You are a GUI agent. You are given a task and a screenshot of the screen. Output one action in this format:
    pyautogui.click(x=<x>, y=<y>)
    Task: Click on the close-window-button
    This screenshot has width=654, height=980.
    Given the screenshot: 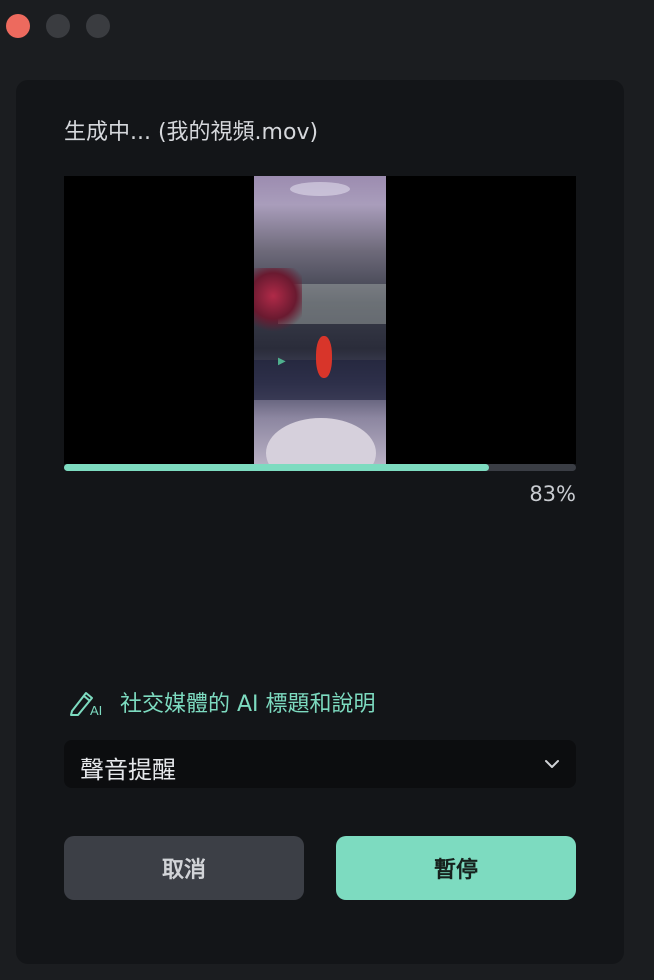 What is the action you would take?
    pyautogui.click(x=18, y=26)
    